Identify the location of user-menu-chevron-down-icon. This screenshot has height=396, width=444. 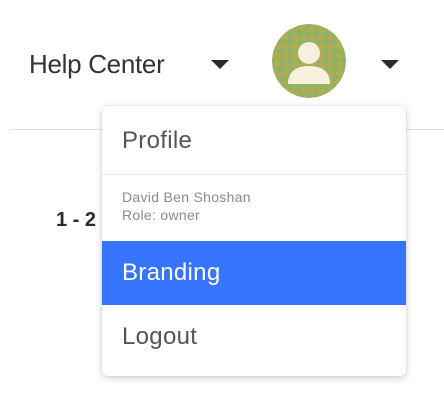
(390, 64).